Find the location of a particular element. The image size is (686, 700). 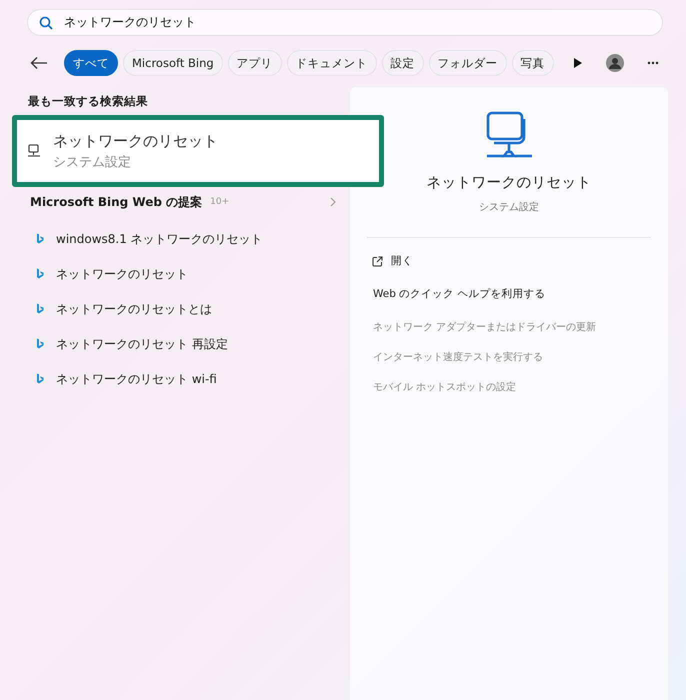

filter-tab: すべて is located at coordinates (91, 63).